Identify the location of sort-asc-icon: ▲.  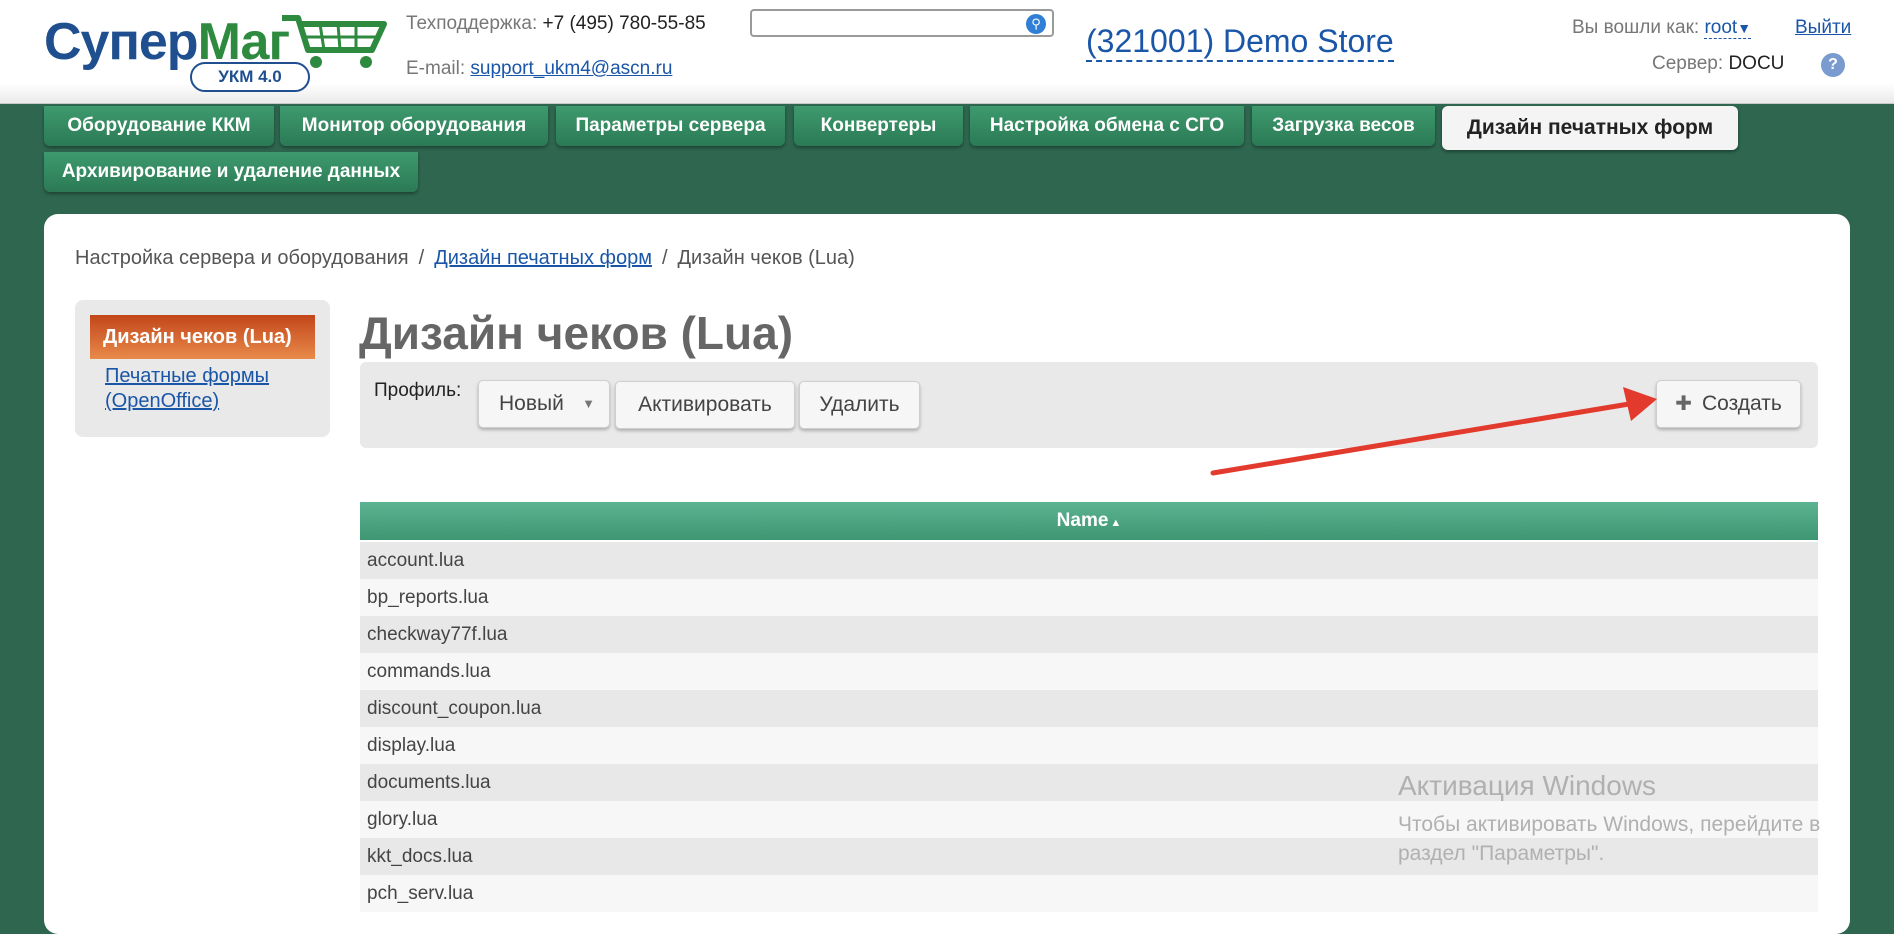
(1116, 523).